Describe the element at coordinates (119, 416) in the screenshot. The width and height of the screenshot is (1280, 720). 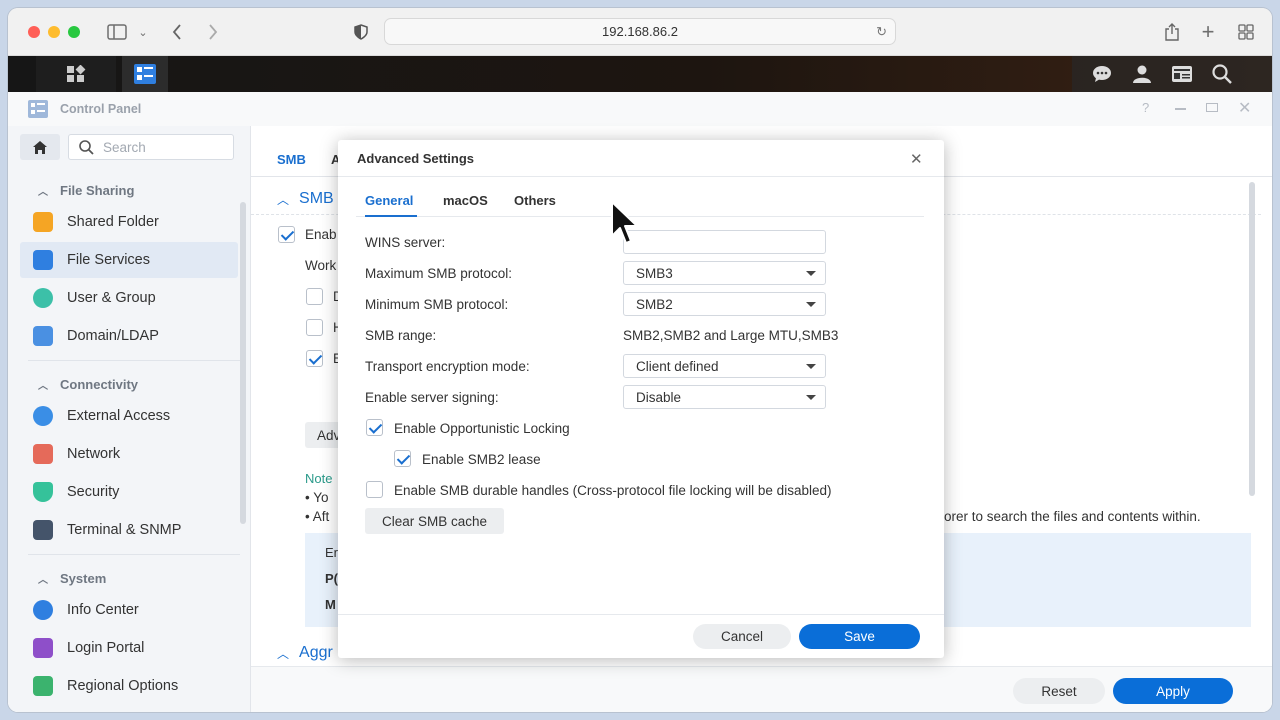
I see `sidebar-item-label: External Access` at that location.